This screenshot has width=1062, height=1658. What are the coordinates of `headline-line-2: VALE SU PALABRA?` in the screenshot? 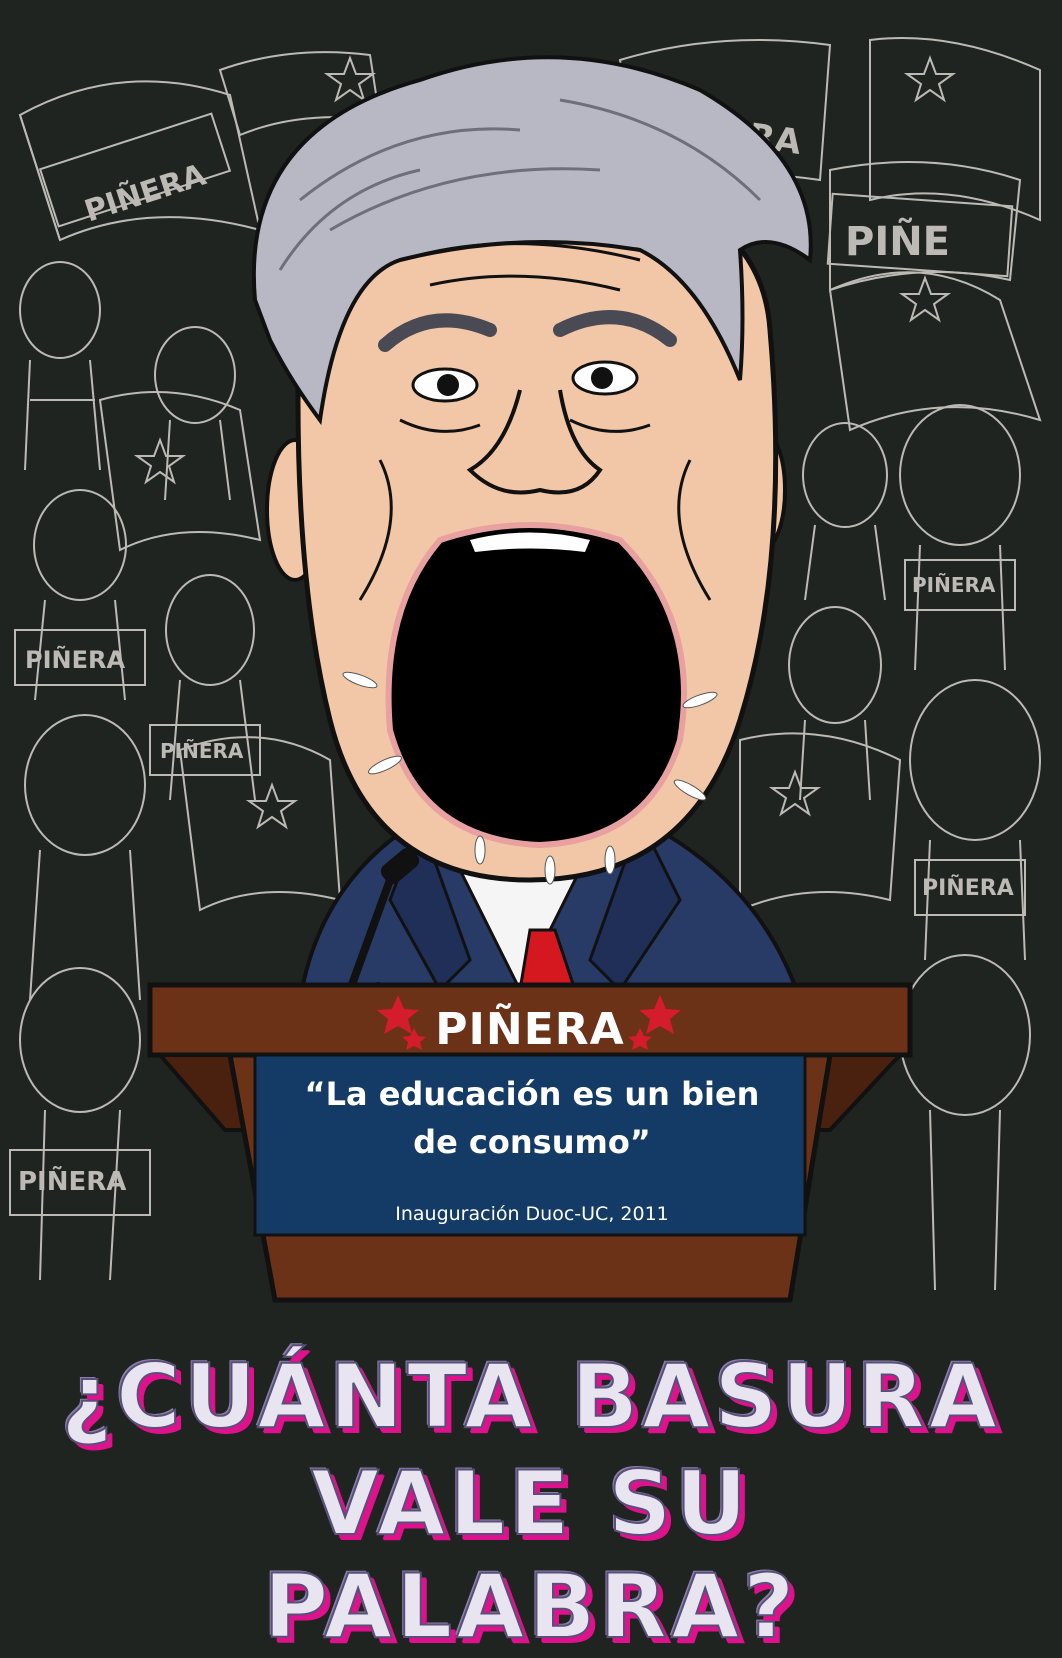 It's located at (531, 1554).